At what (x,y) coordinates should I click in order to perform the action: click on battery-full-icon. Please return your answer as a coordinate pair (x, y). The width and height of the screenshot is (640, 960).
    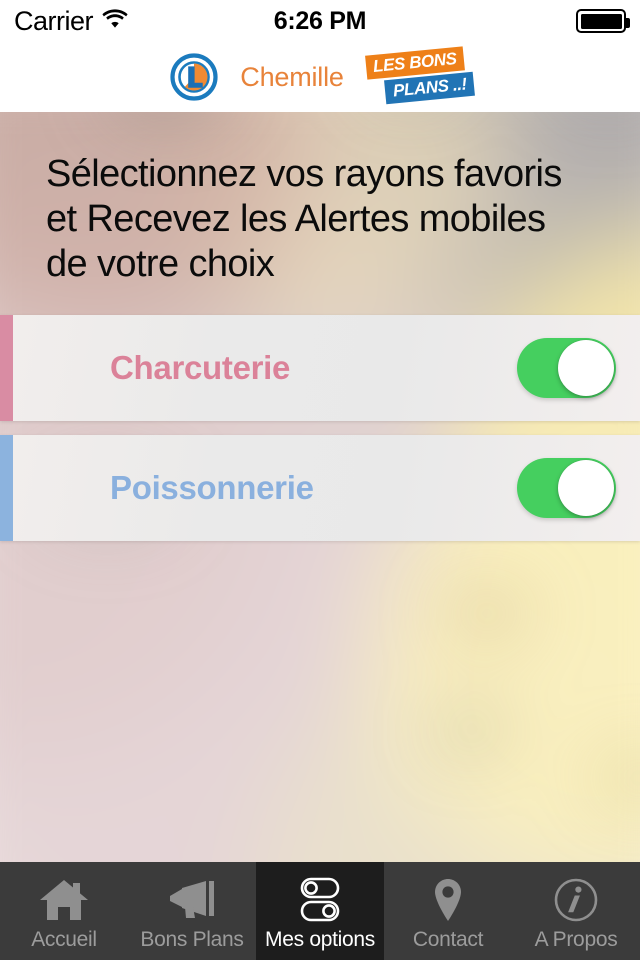
    Looking at the image, I should click on (603, 21).